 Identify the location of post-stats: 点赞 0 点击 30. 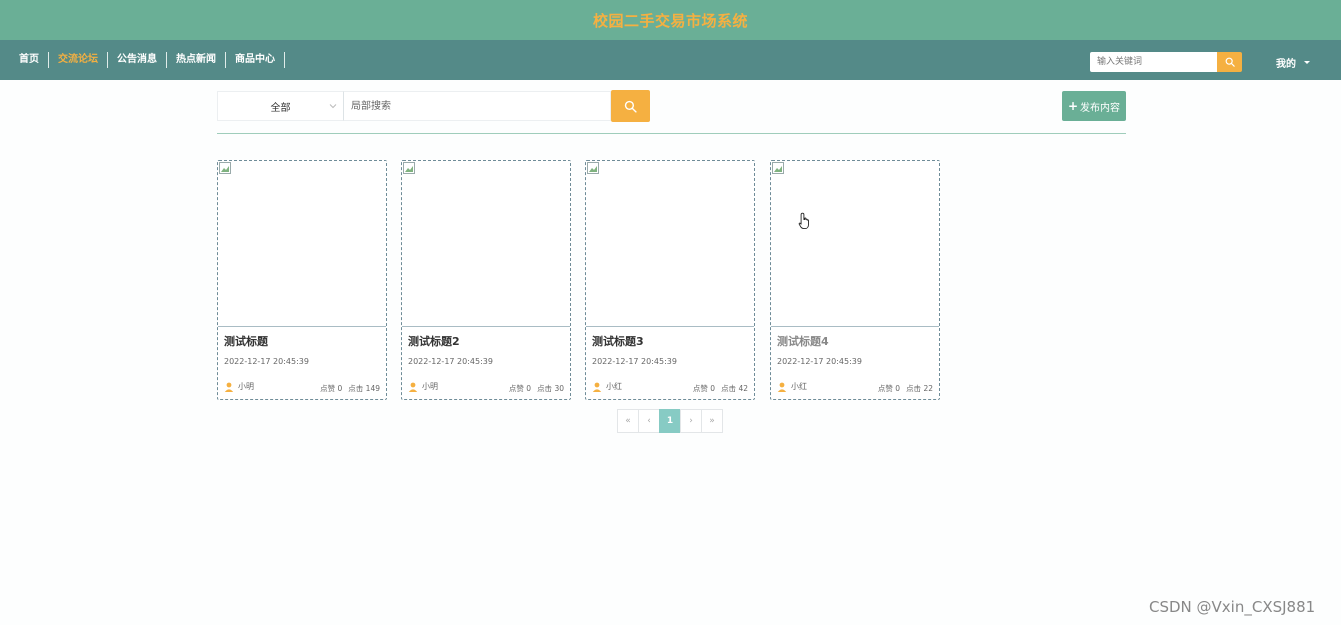
(536, 388).